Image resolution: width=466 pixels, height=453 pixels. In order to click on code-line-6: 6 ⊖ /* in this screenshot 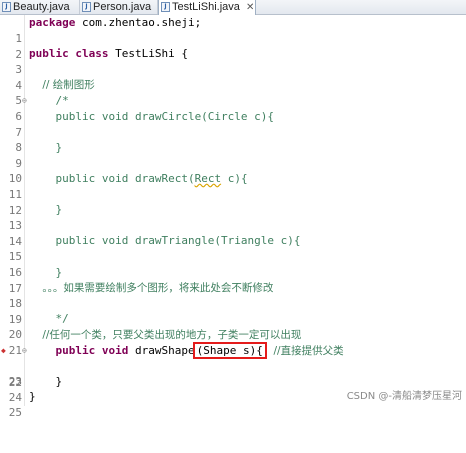, I will do `click(233, 108)`.